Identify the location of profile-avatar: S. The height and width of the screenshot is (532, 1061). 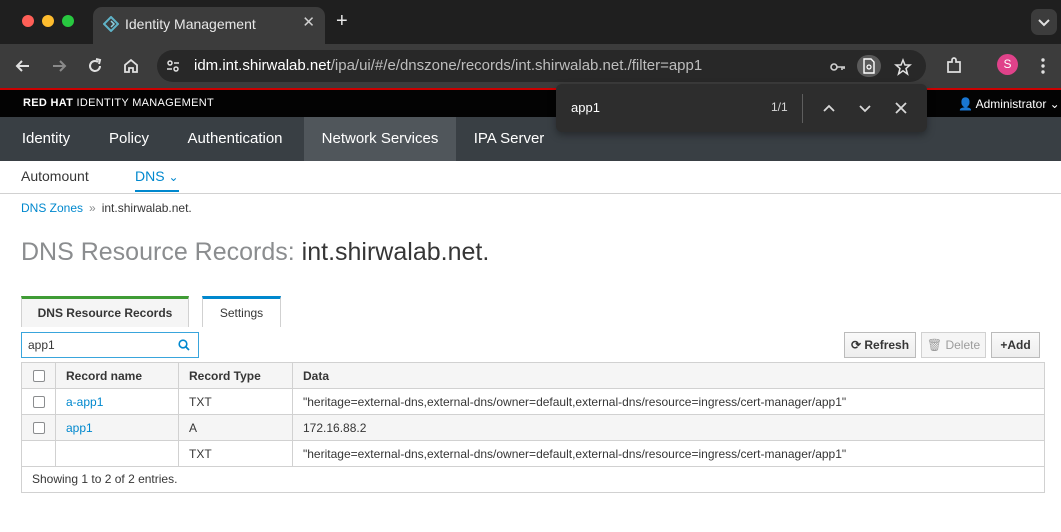
(1007, 64).